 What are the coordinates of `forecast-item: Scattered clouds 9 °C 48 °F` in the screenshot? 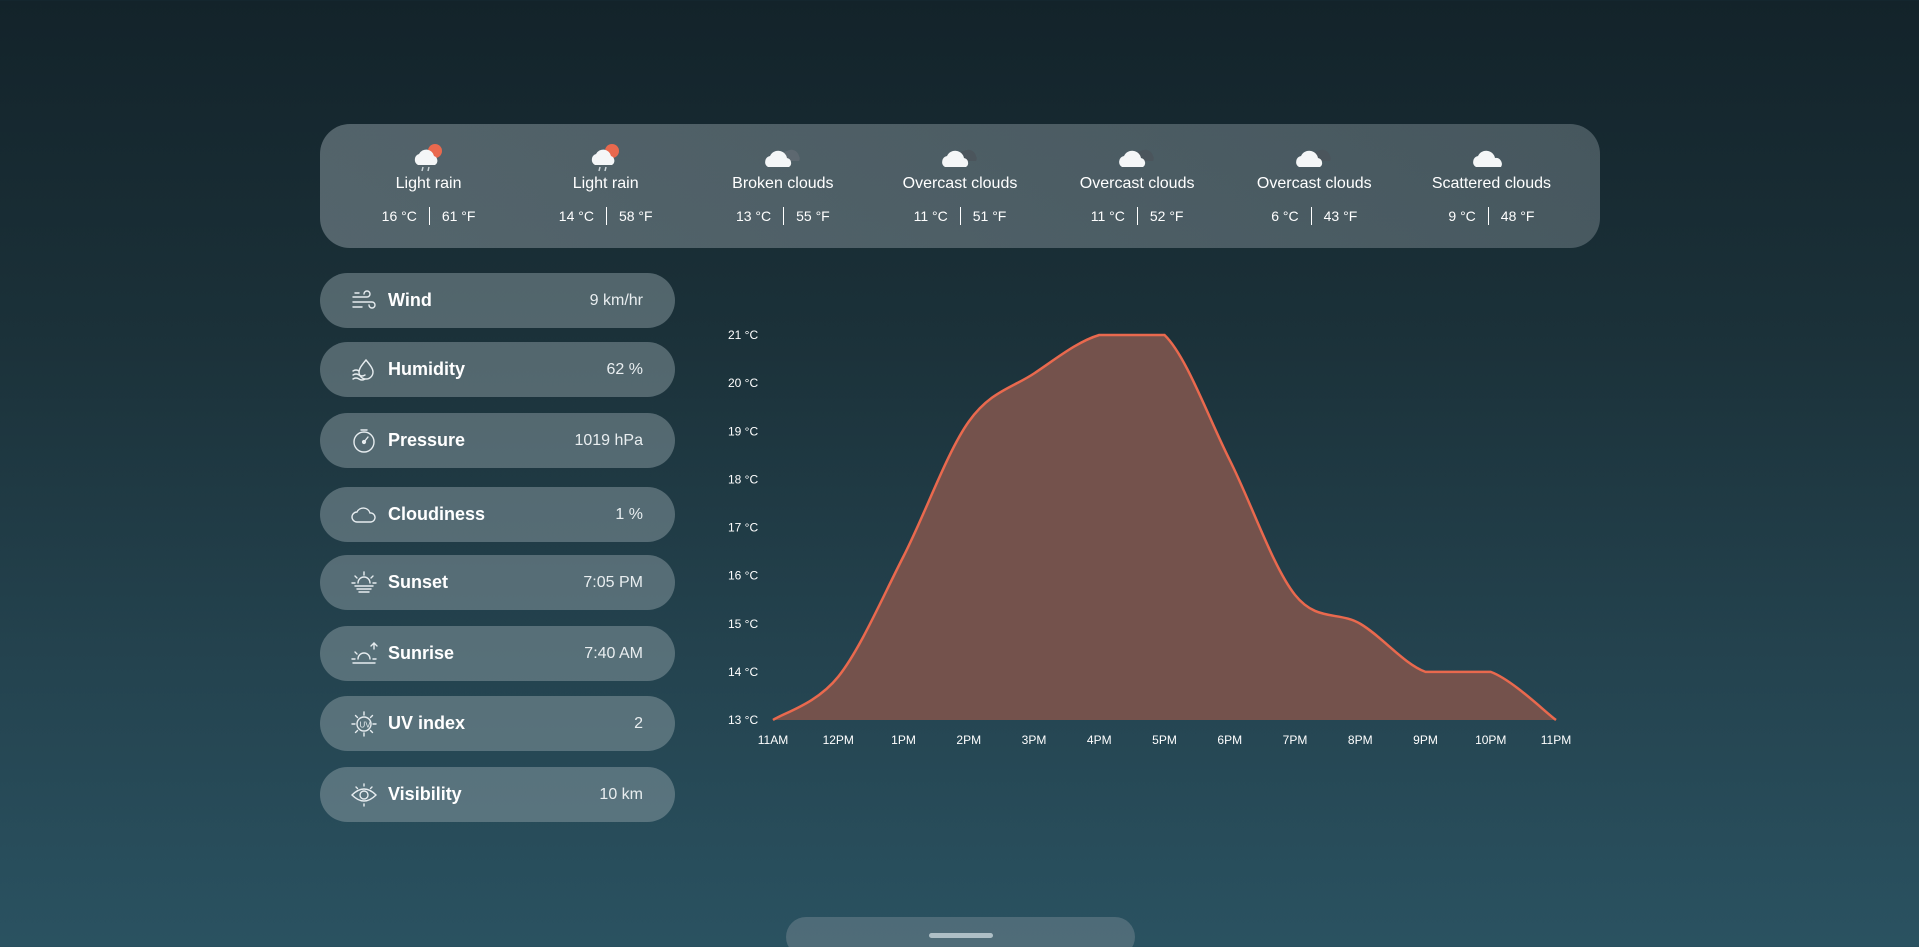 It's located at (1491, 186).